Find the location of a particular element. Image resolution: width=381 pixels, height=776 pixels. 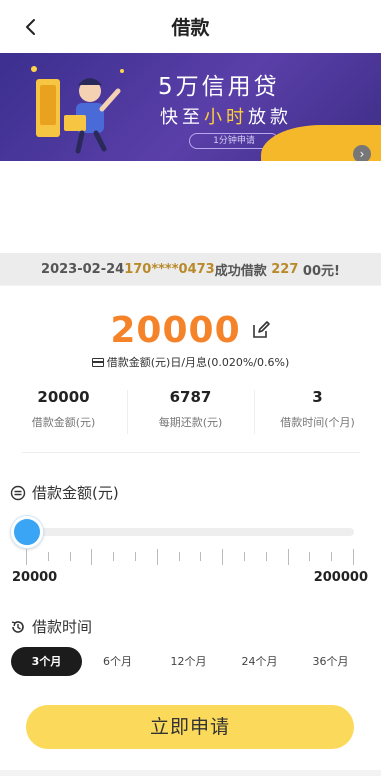

stat-label: 每期还款(元) is located at coordinates (190, 422).